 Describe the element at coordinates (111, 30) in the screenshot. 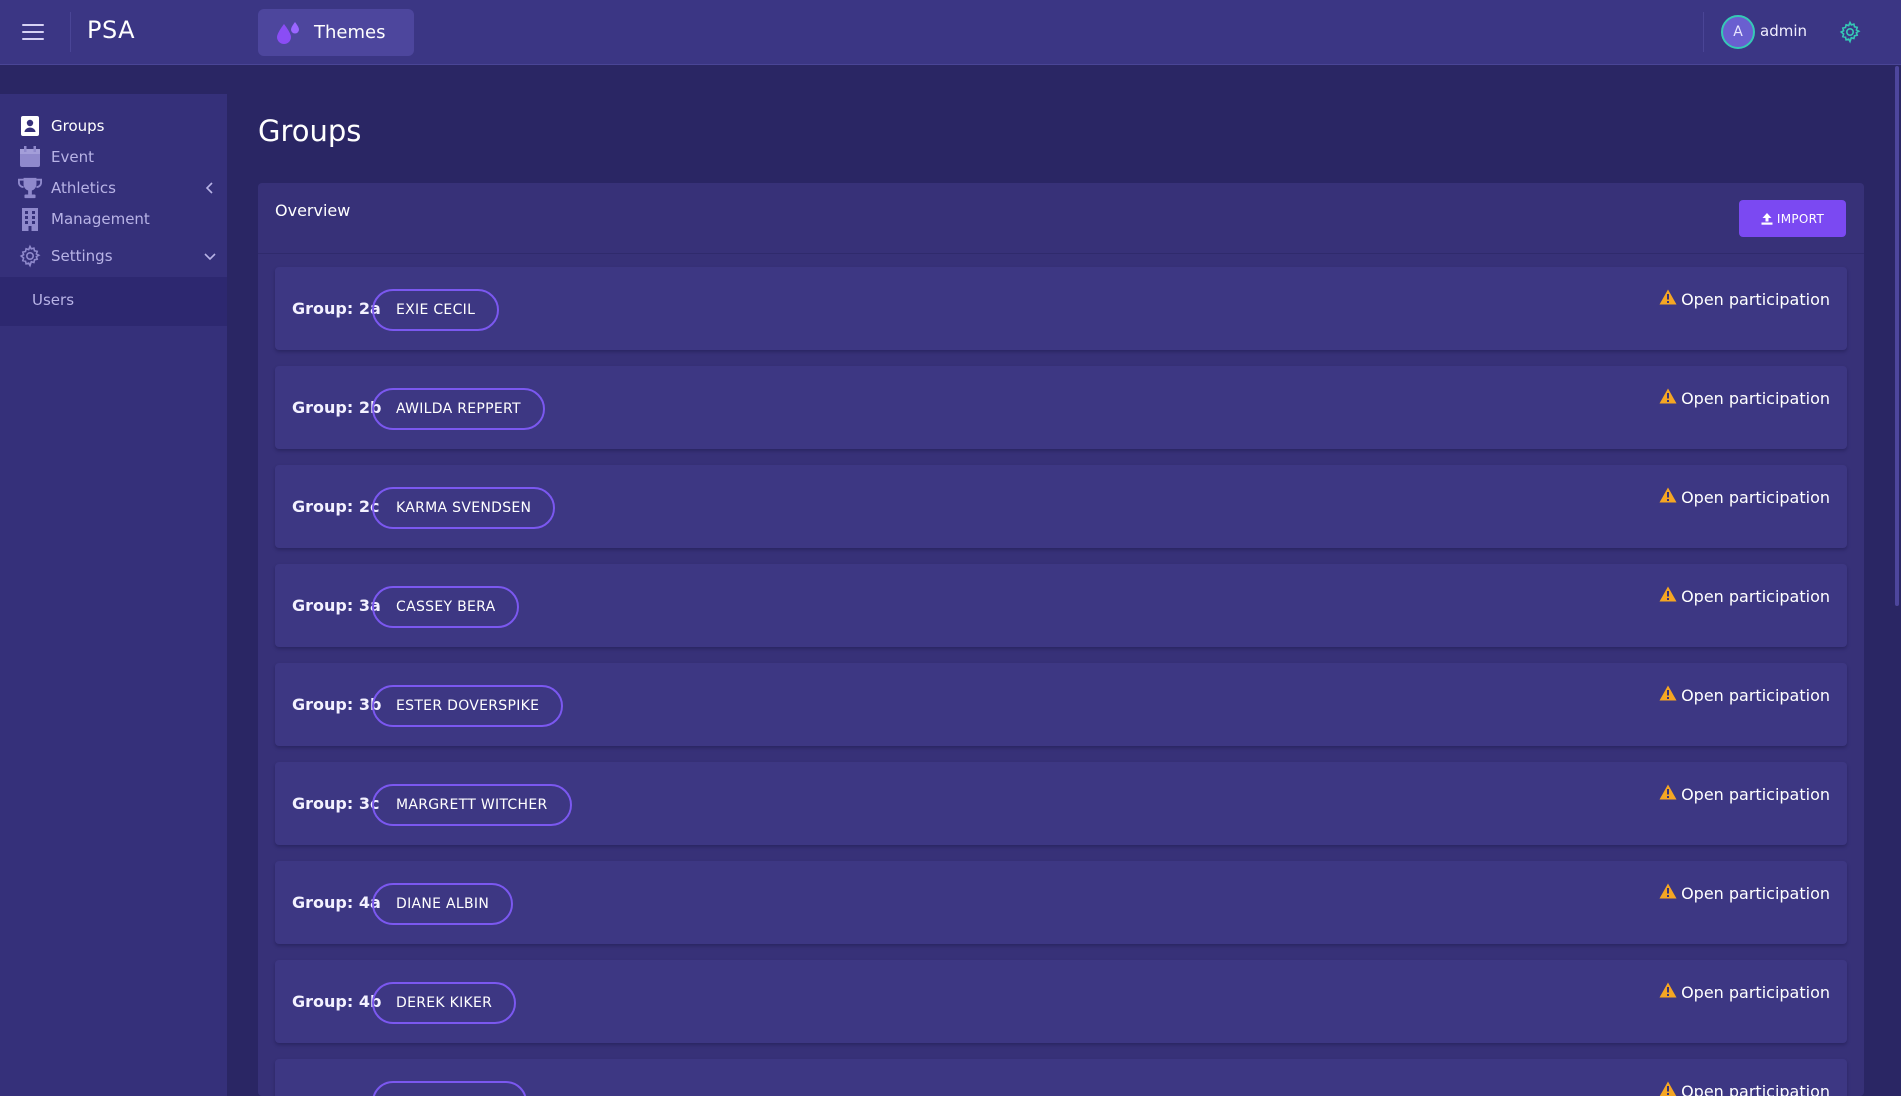

I see `app-brand: PSA` at that location.